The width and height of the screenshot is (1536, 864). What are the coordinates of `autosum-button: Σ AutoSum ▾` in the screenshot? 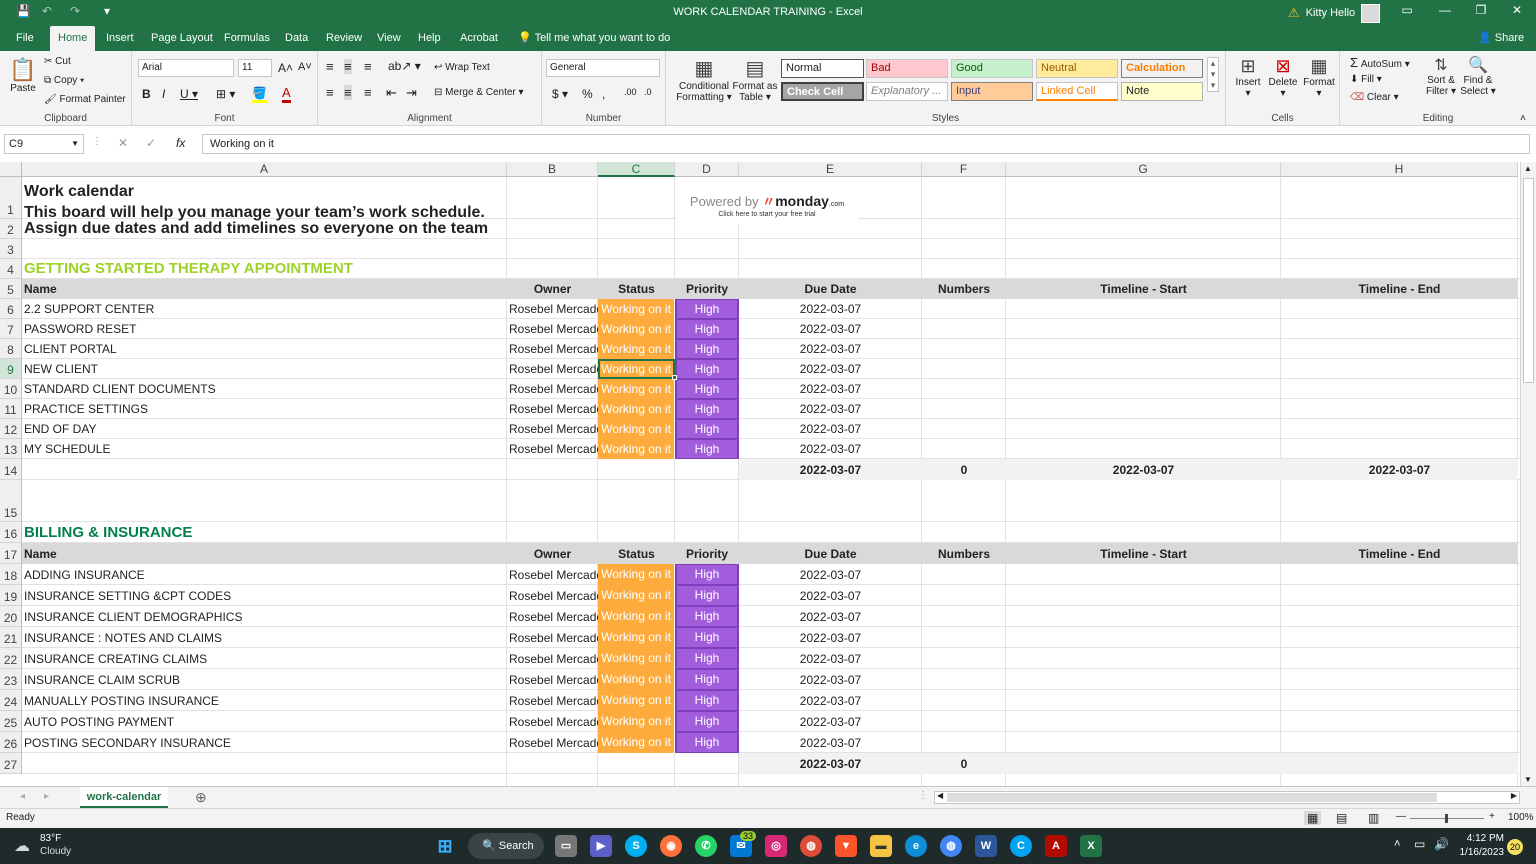 It's located at (1380, 62).